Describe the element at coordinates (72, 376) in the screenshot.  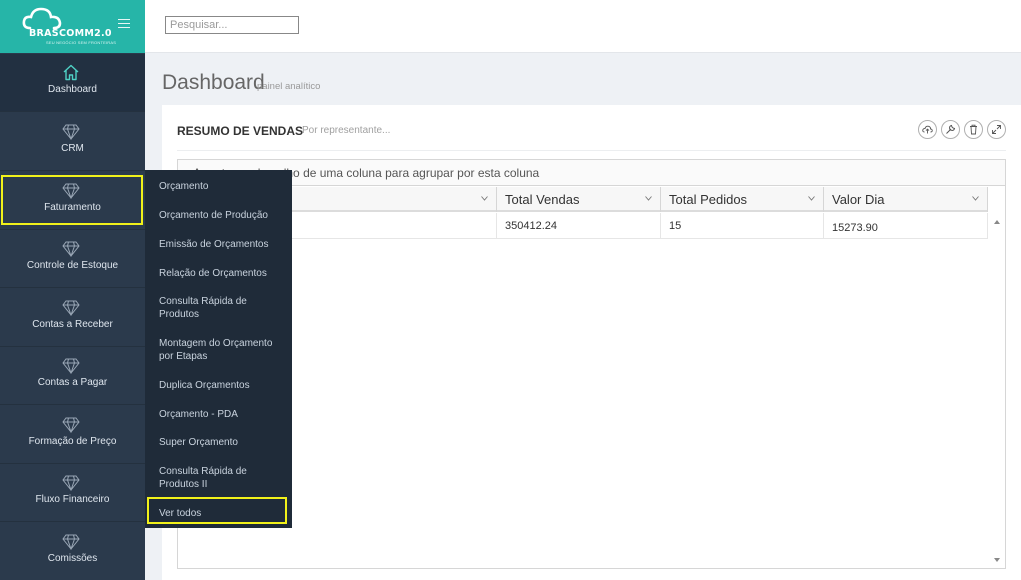
I see `sidebar-item-contas-a-pagar: Contas a Pagar` at that location.